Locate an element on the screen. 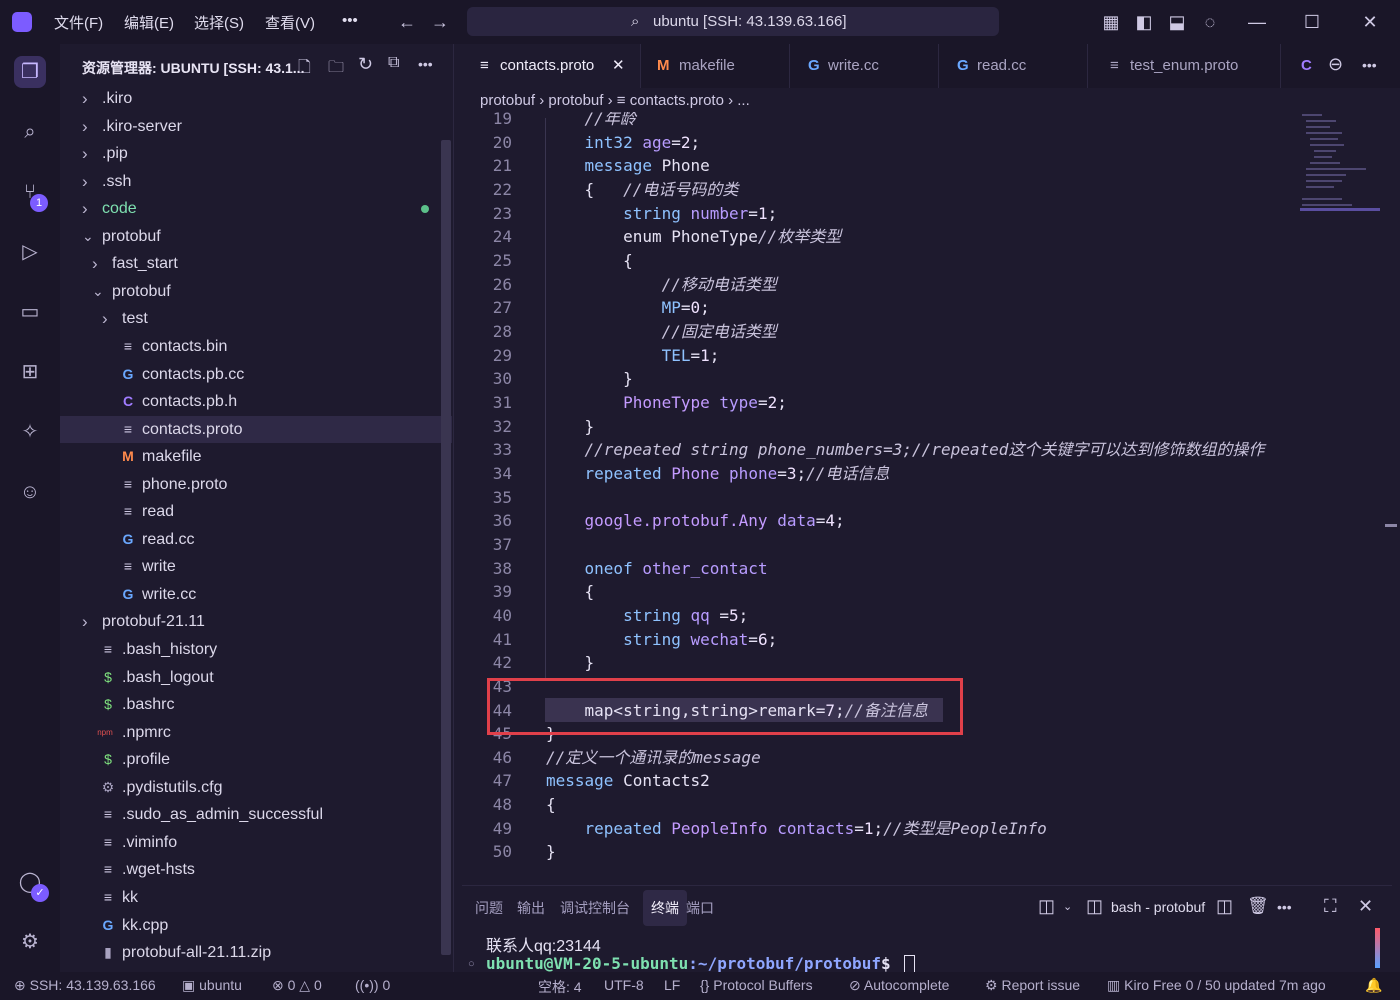 This screenshot has height=1000, width=1400. tree-item: ≡ kk is located at coordinates (256, 897).